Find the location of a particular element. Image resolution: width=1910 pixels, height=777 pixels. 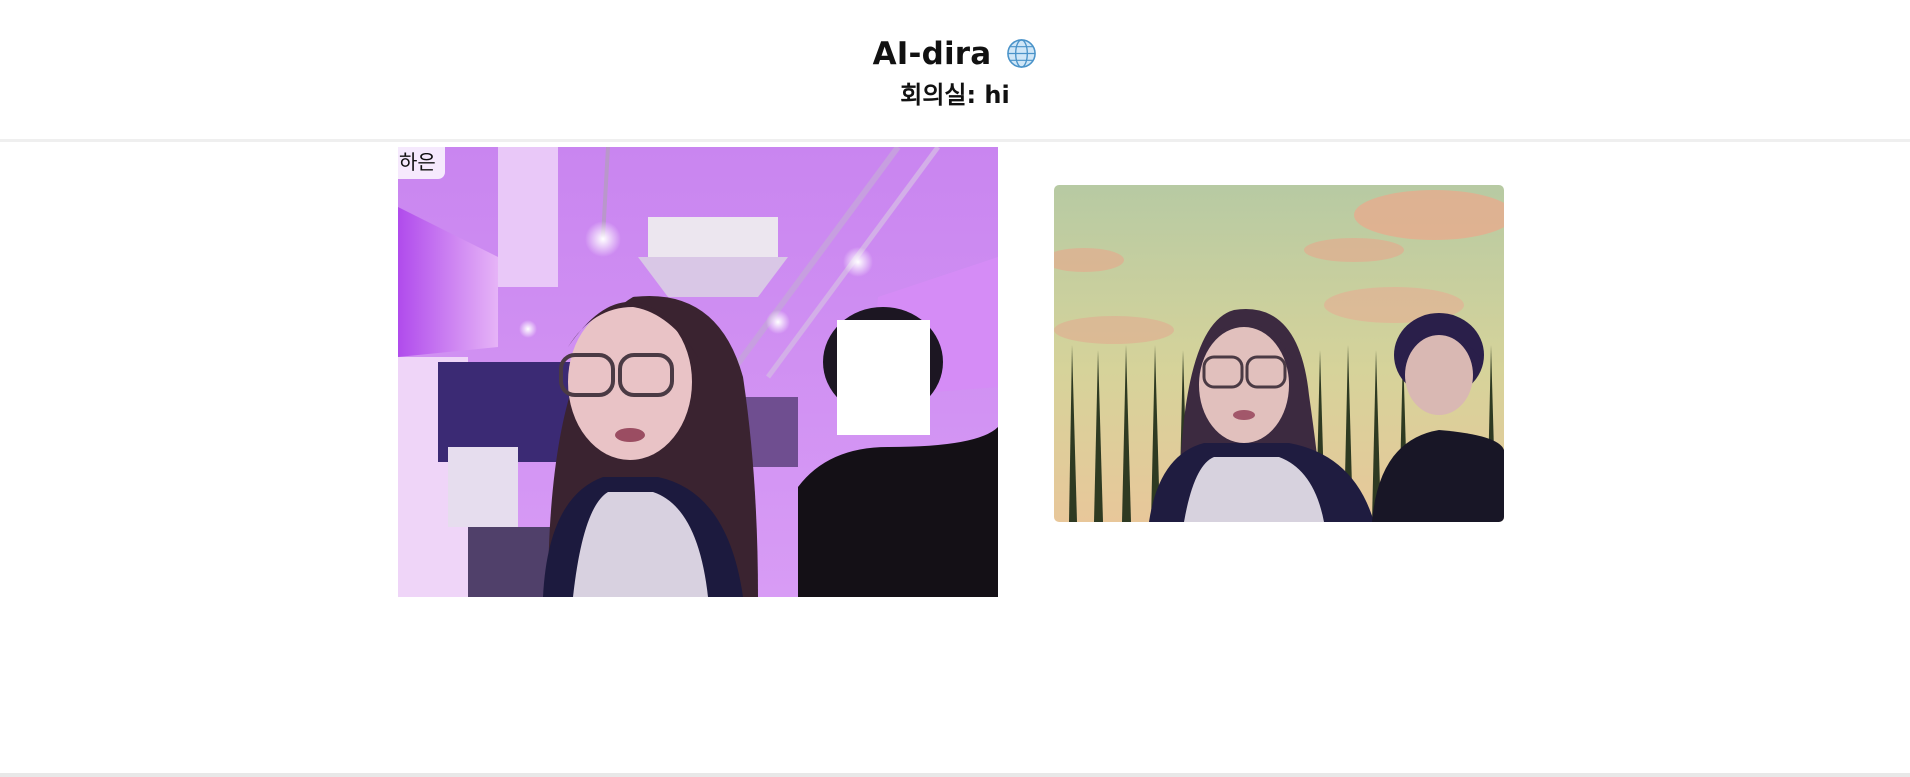

app-title-row: AI-dira is located at coordinates (955, 54).